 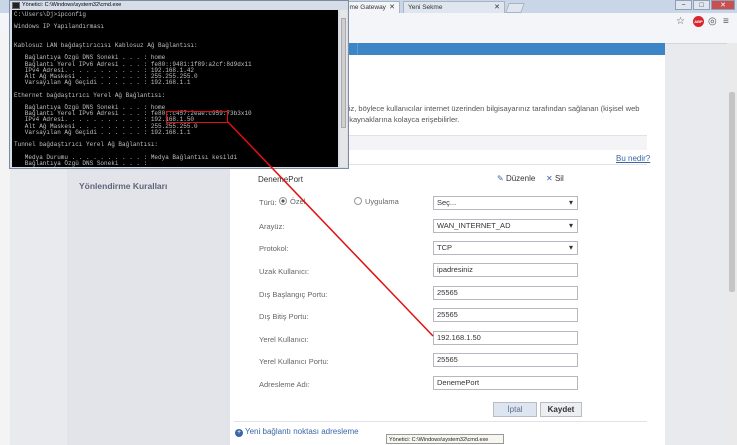 What do you see at coordinates (357, 49) in the screenshot?
I see `nav-separator` at bounding box center [357, 49].